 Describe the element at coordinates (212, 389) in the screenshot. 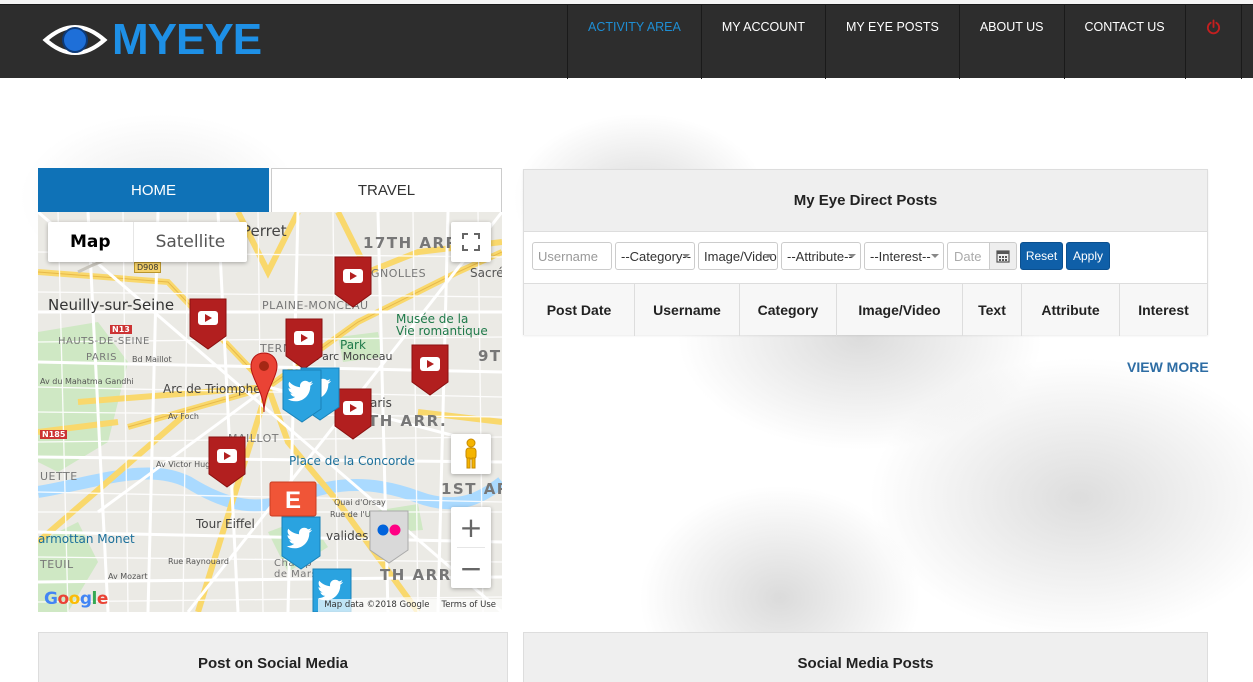

I see `map-label: Arc de Triomphe` at that location.